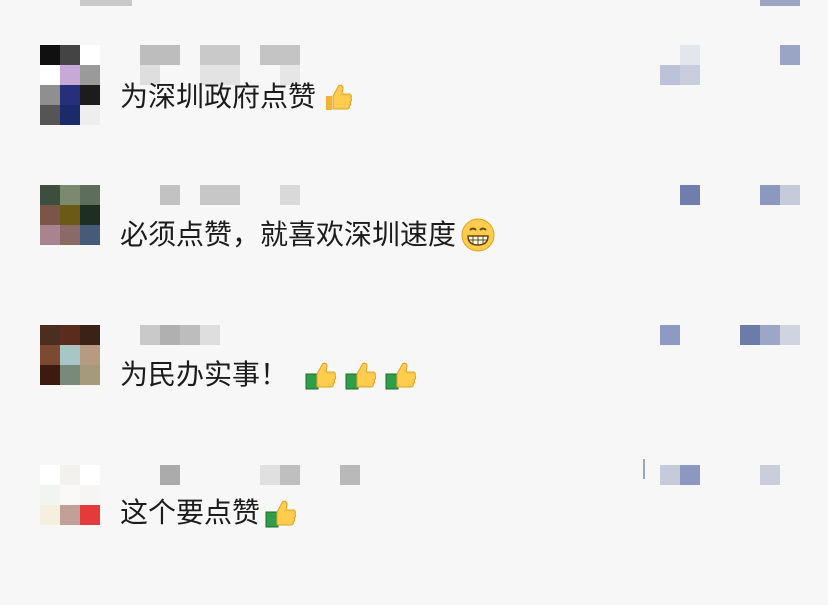 This screenshot has width=828, height=605. What do you see at coordinates (190, 512) in the screenshot?
I see `comment-text-label: 这个要点赞` at bounding box center [190, 512].